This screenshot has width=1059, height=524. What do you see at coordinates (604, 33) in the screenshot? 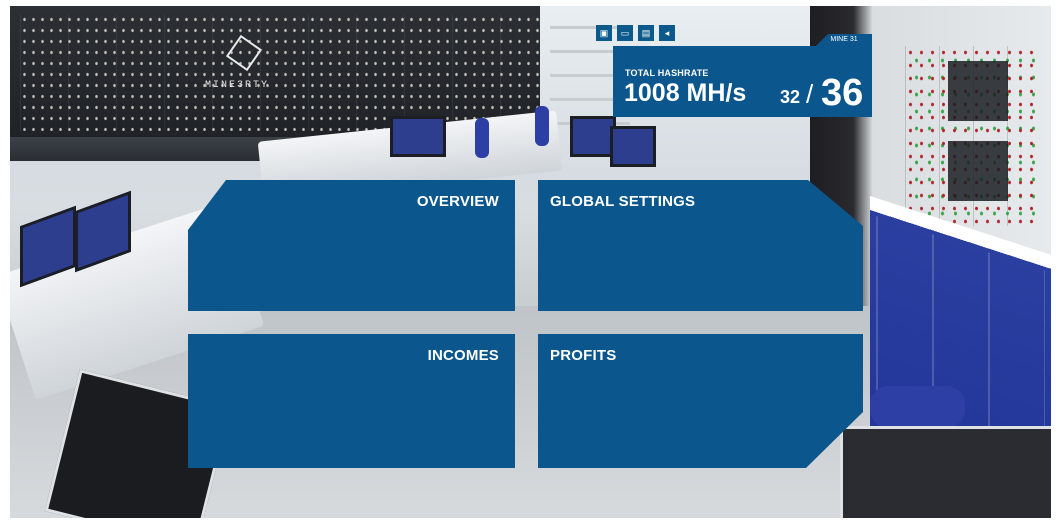
I see `save-icon: ▣` at bounding box center [604, 33].